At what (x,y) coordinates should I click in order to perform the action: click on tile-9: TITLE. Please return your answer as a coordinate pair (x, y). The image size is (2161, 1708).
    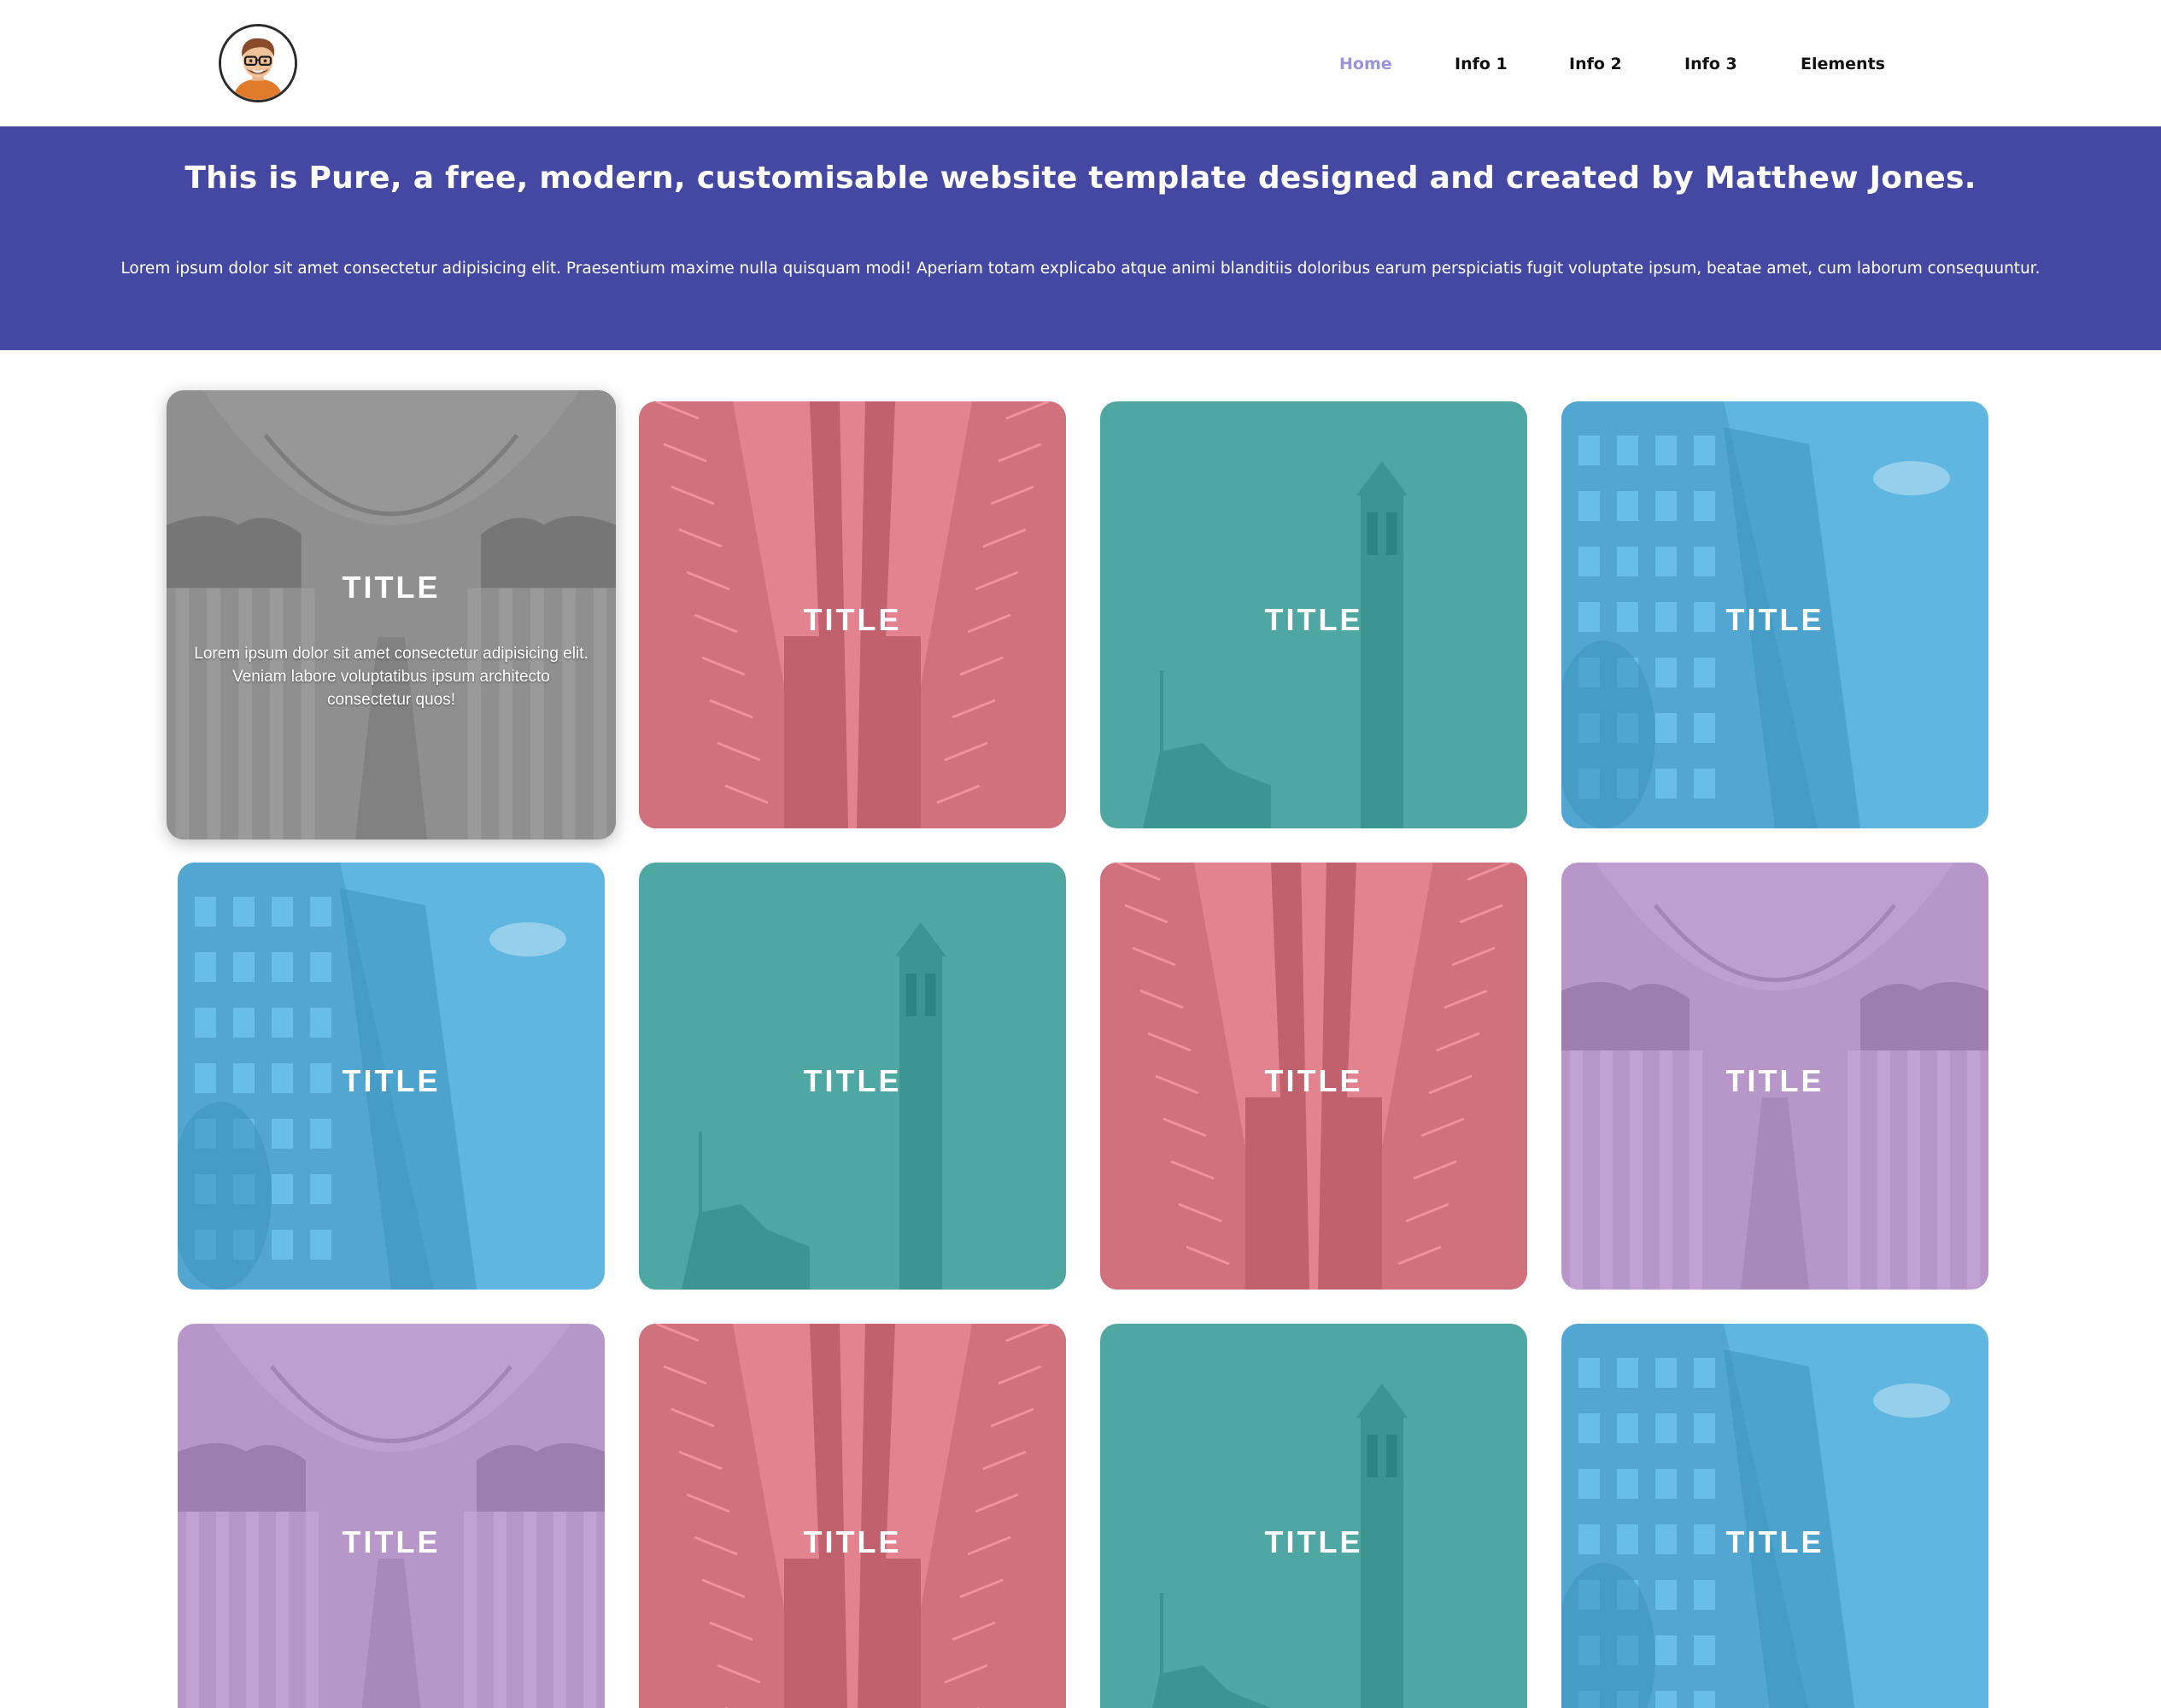
    Looking at the image, I should click on (392, 1516).